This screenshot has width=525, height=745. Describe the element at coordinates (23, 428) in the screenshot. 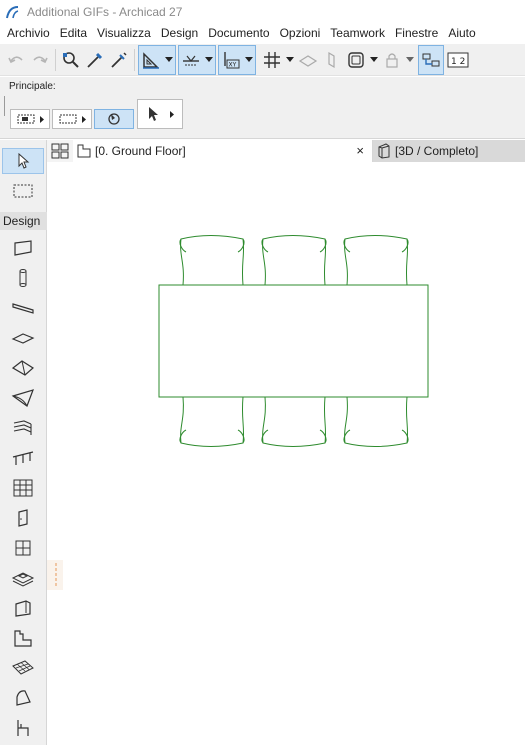

I see `stair-tool` at that location.